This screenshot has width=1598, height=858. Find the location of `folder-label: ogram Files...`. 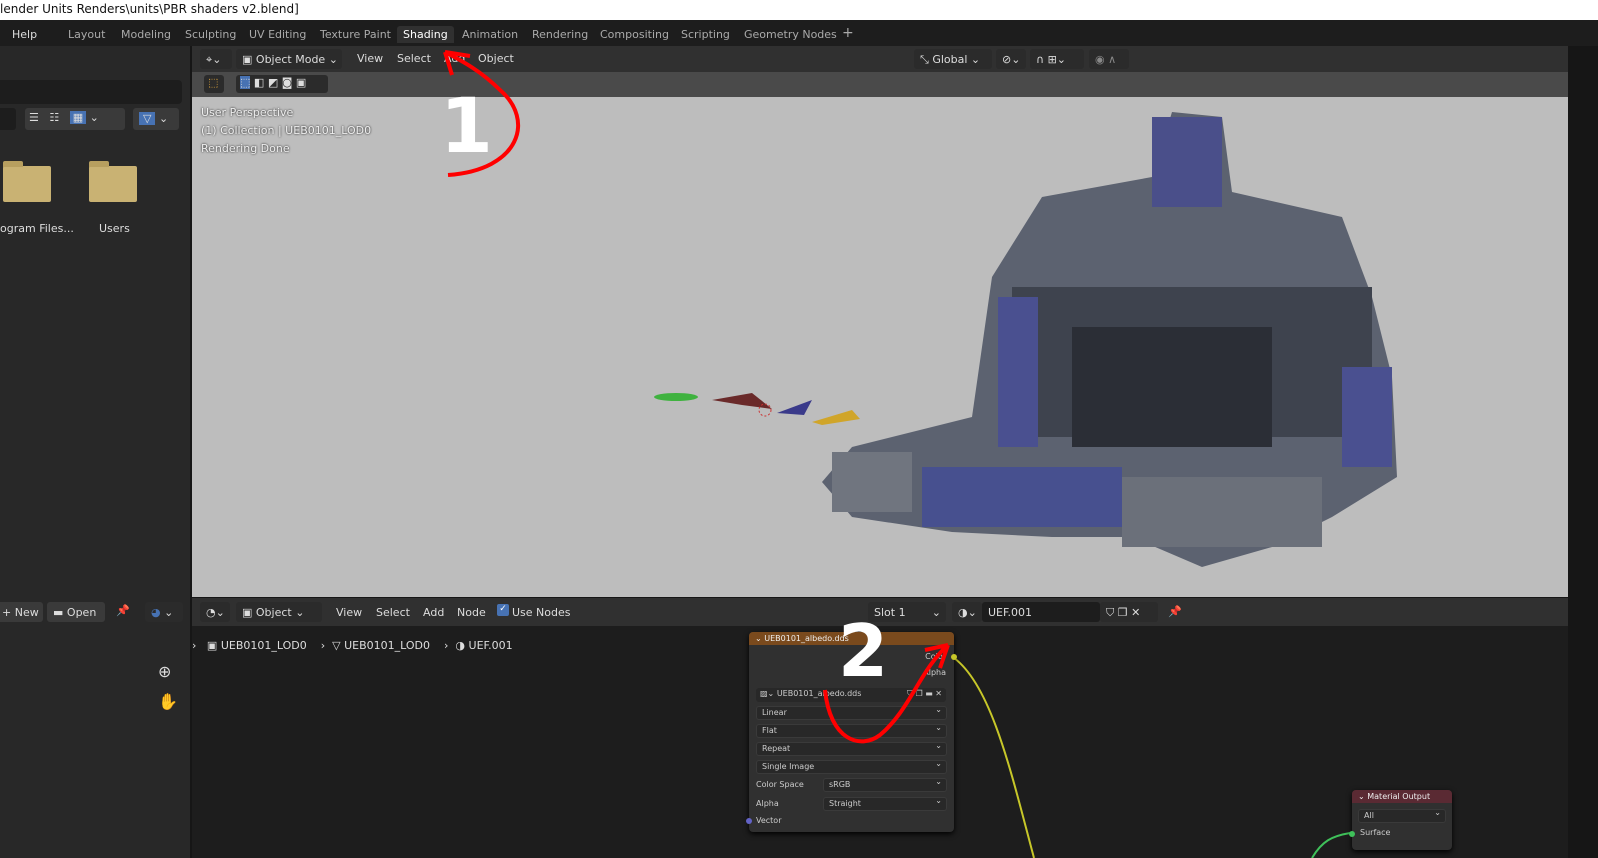

folder-label: ogram Files... is located at coordinates (37, 228).